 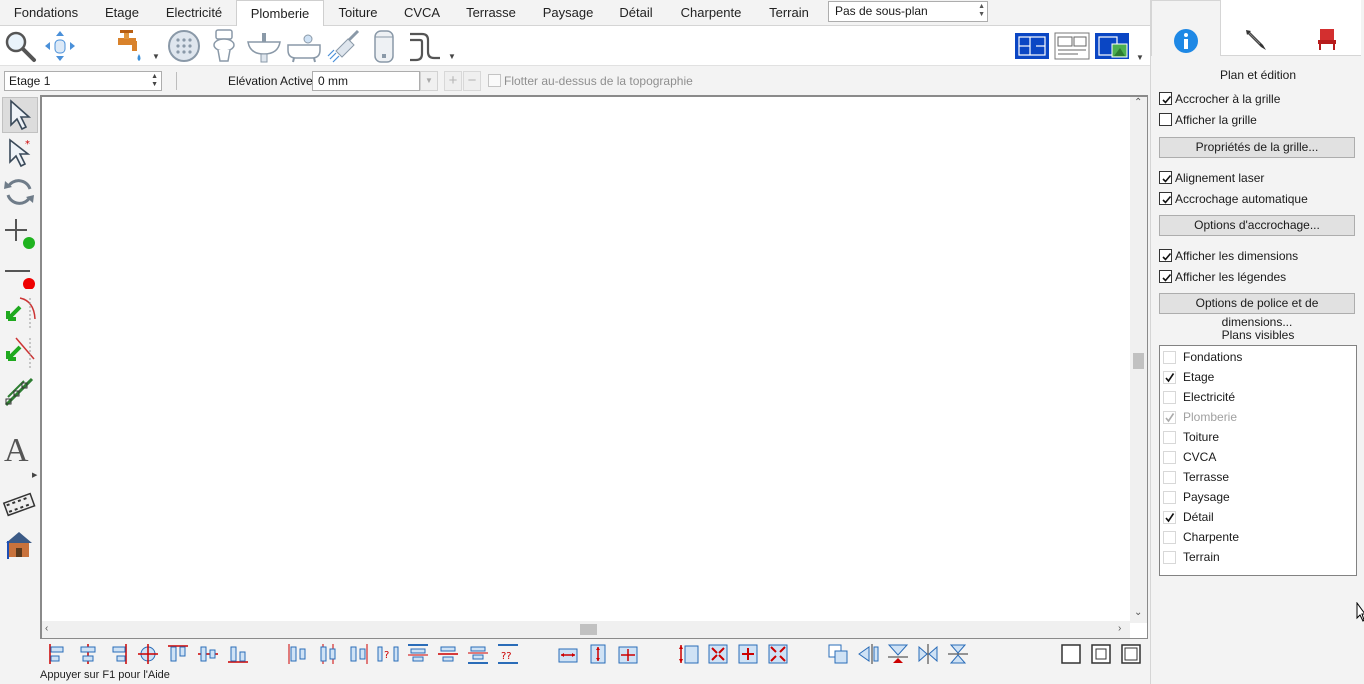 I want to click on snap-grid-checkbox, so click(x=1165, y=98).